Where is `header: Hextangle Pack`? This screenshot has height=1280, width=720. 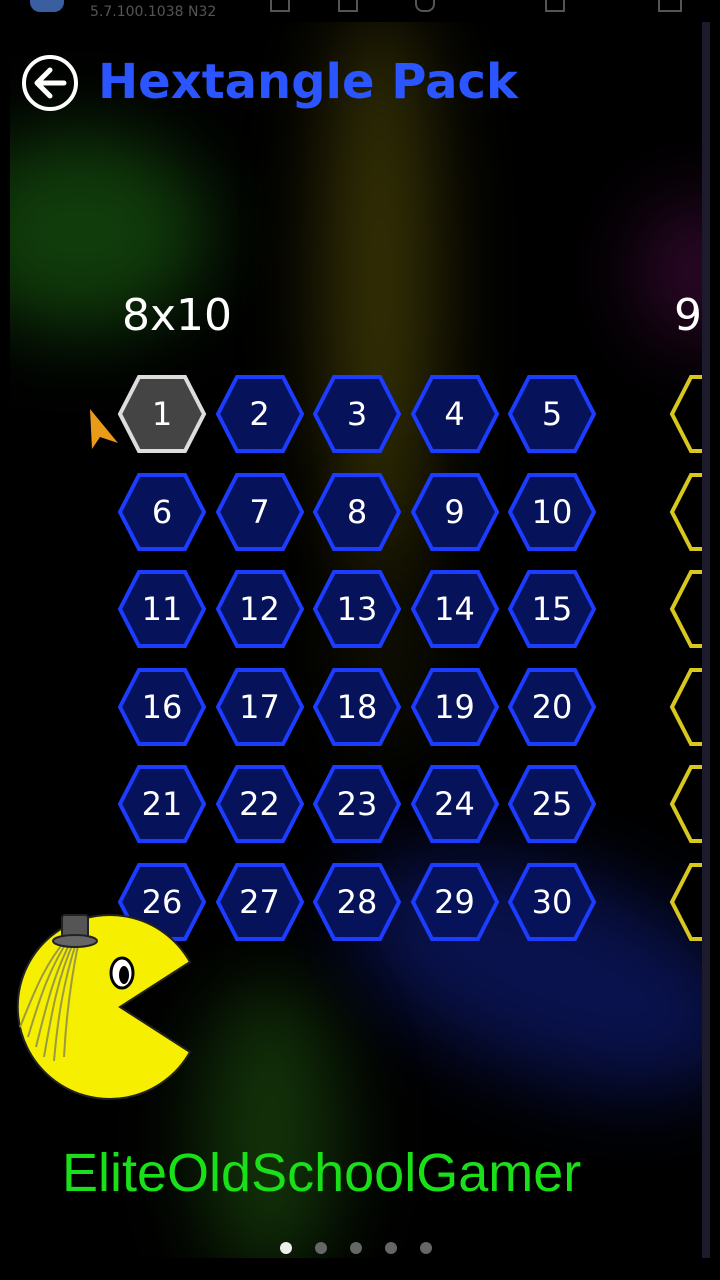 header: Hextangle Pack is located at coordinates (356, 87).